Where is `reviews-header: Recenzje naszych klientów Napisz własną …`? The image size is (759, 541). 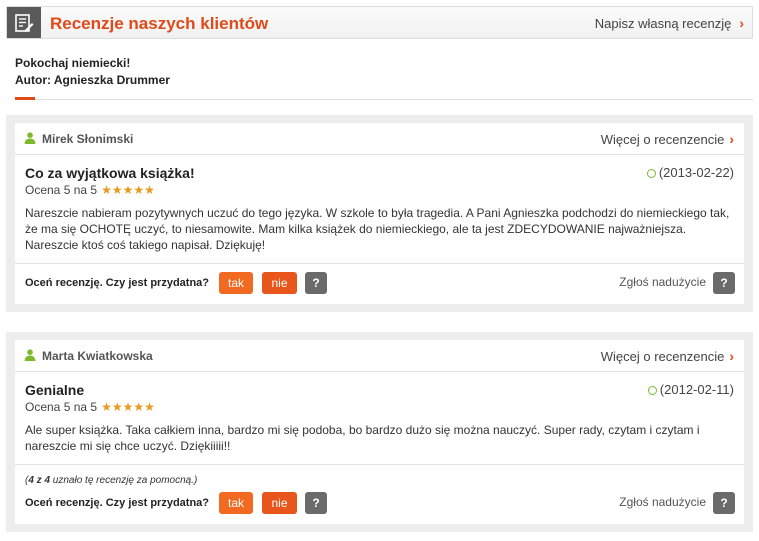
reviews-header: Recenzje naszych klientów Napisz własną … is located at coordinates (379, 22).